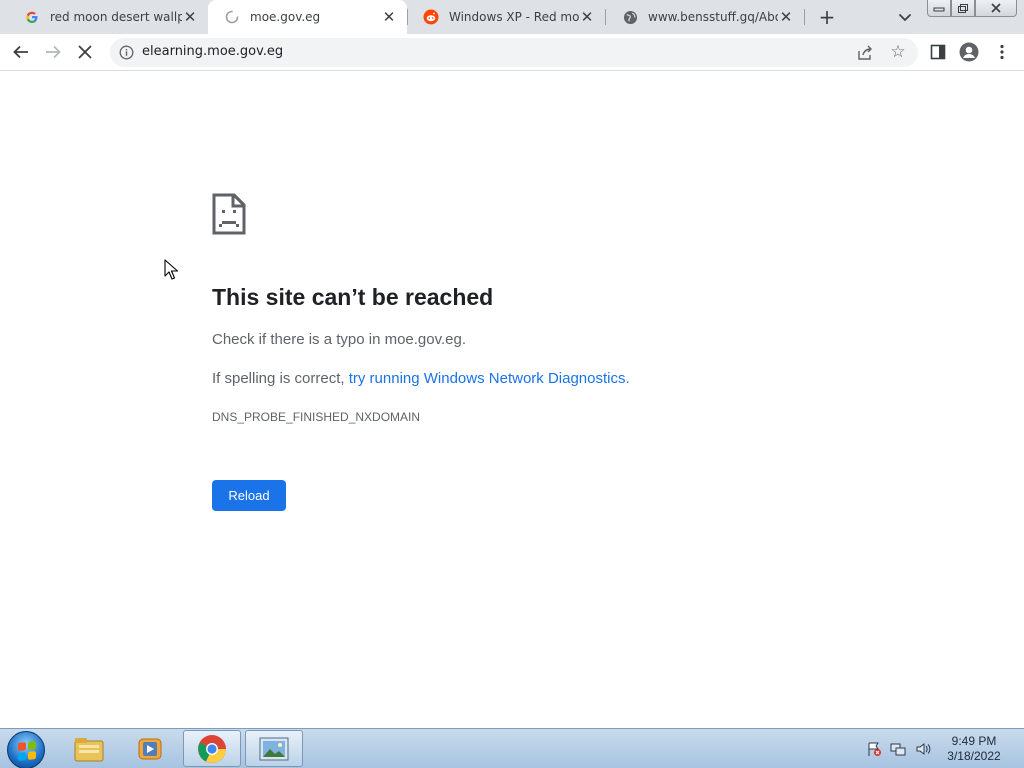 The image size is (1024, 768). I want to click on tab-title: red moon desert wallpaper, so click(116, 17).